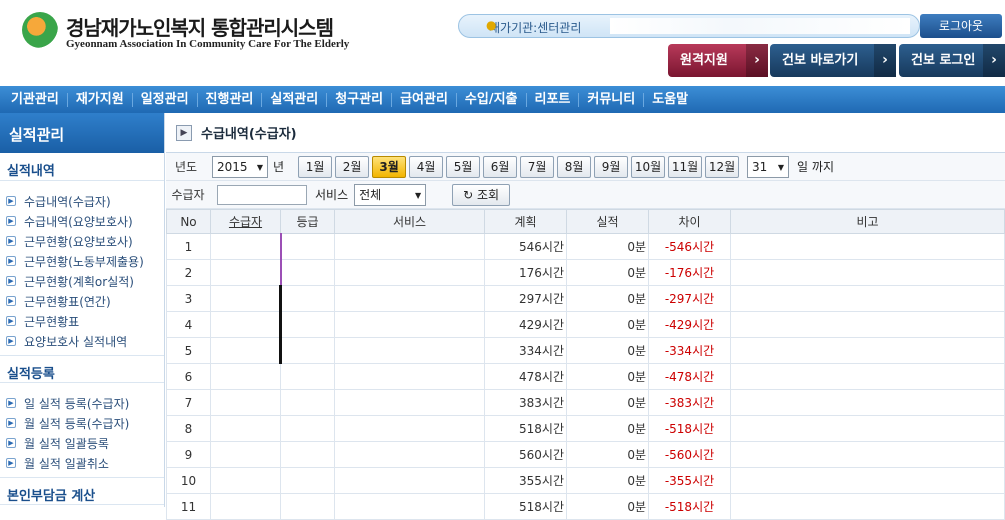 The image size is (1005, 520). Describe the element at coordinates (670, 99) in the screenshot. I see `nav-item: 도움말` at that location.